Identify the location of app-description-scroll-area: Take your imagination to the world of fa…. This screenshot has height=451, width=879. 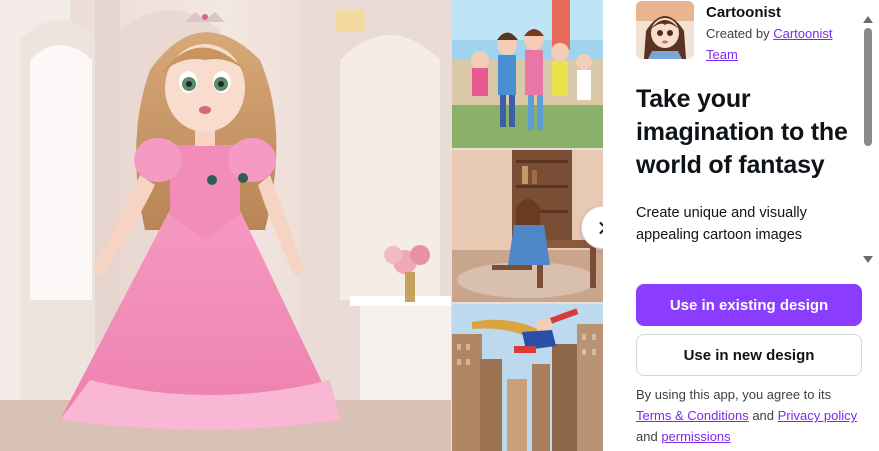
(750, 175).